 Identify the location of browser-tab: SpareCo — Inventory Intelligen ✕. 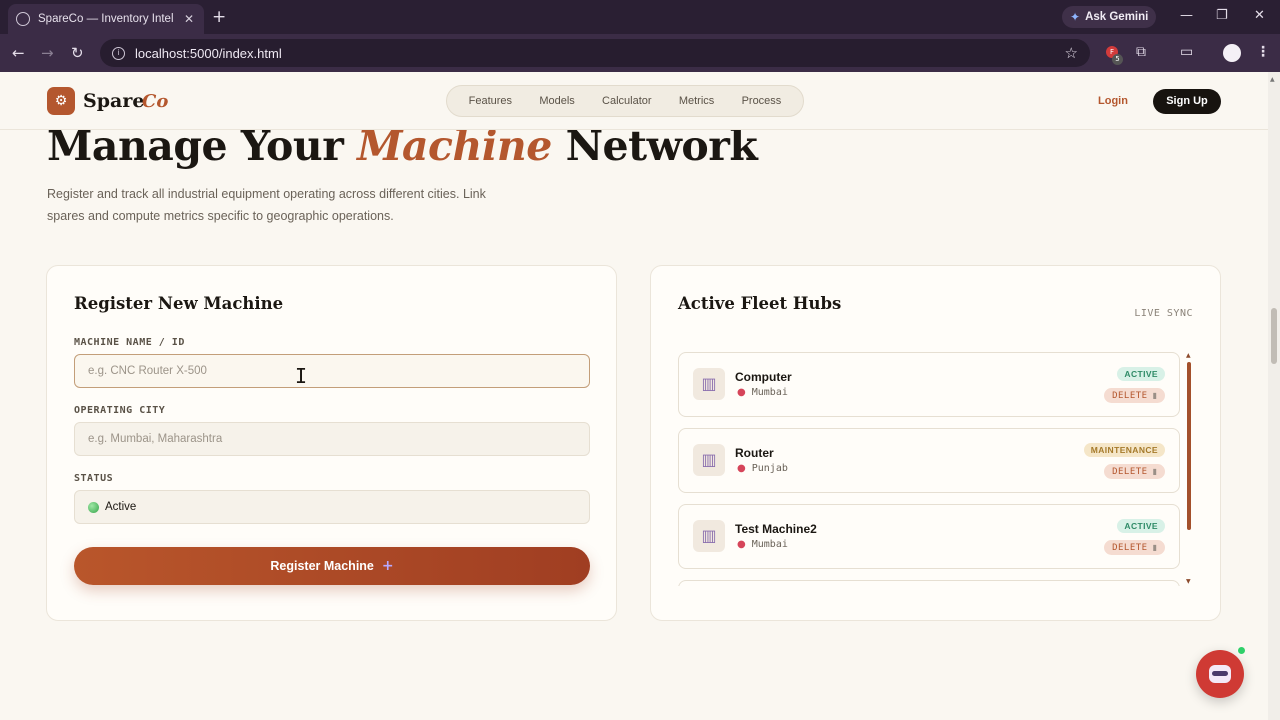
(106, 19).